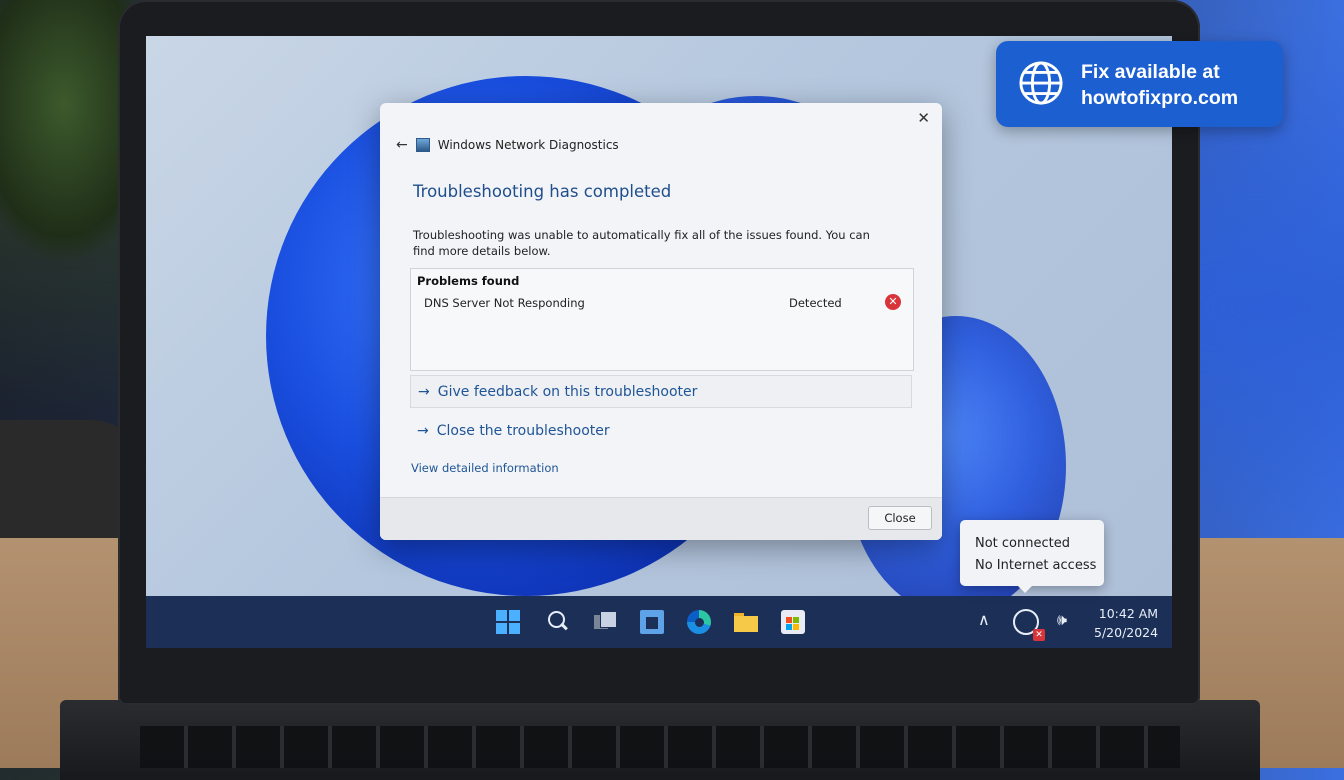 The height and width of the screenshot is (780, 1344). Describe the element at coordinates (402, 145) in the screenshot. I see `back-arrow-icon: ←` at that location.